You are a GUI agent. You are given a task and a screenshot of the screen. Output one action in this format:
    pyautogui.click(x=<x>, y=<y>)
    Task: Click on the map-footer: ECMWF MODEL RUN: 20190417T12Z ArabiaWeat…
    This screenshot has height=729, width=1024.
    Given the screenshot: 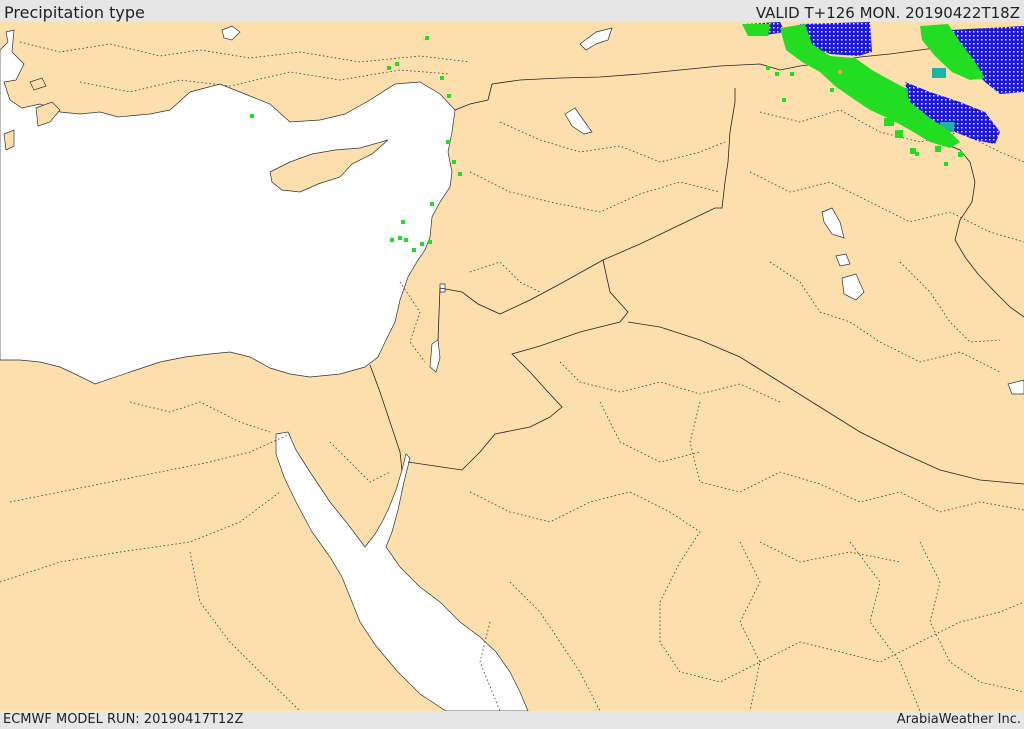 What is the action you would take?
    pyautogui.click(x=512, y=720)
    